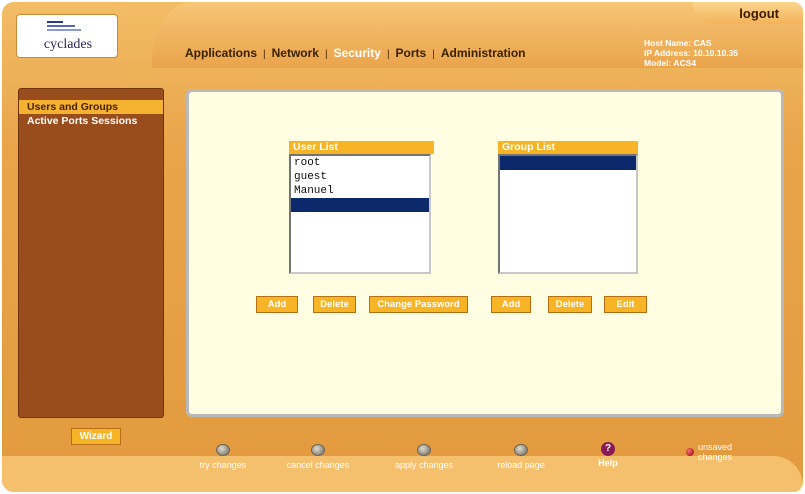 The width and height of the screenshot is (805, 494). I want to click on ip-address: IP Address: 10.10.10.35, so click(691, 53).